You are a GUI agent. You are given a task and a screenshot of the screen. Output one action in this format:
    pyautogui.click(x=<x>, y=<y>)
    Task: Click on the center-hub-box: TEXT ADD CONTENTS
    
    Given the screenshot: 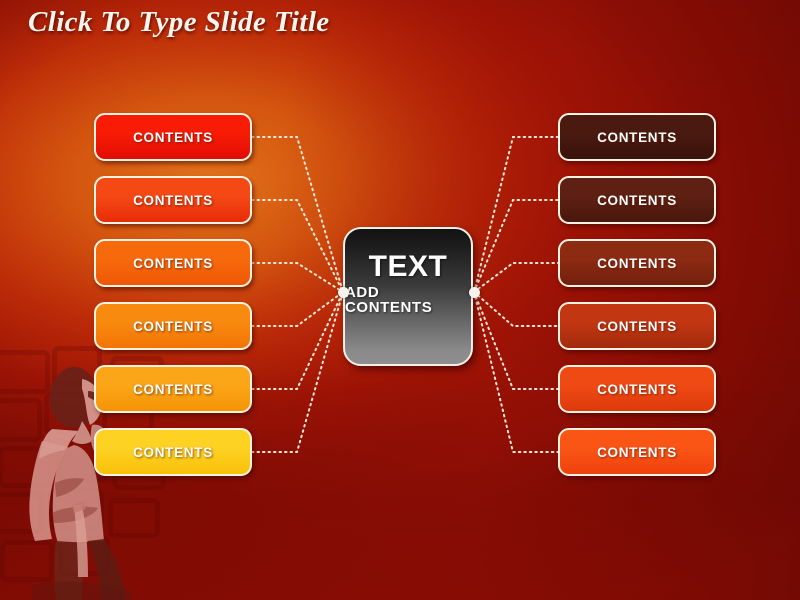 What is the action you would take?
    pyautogui.click(x=408, y=296)
    